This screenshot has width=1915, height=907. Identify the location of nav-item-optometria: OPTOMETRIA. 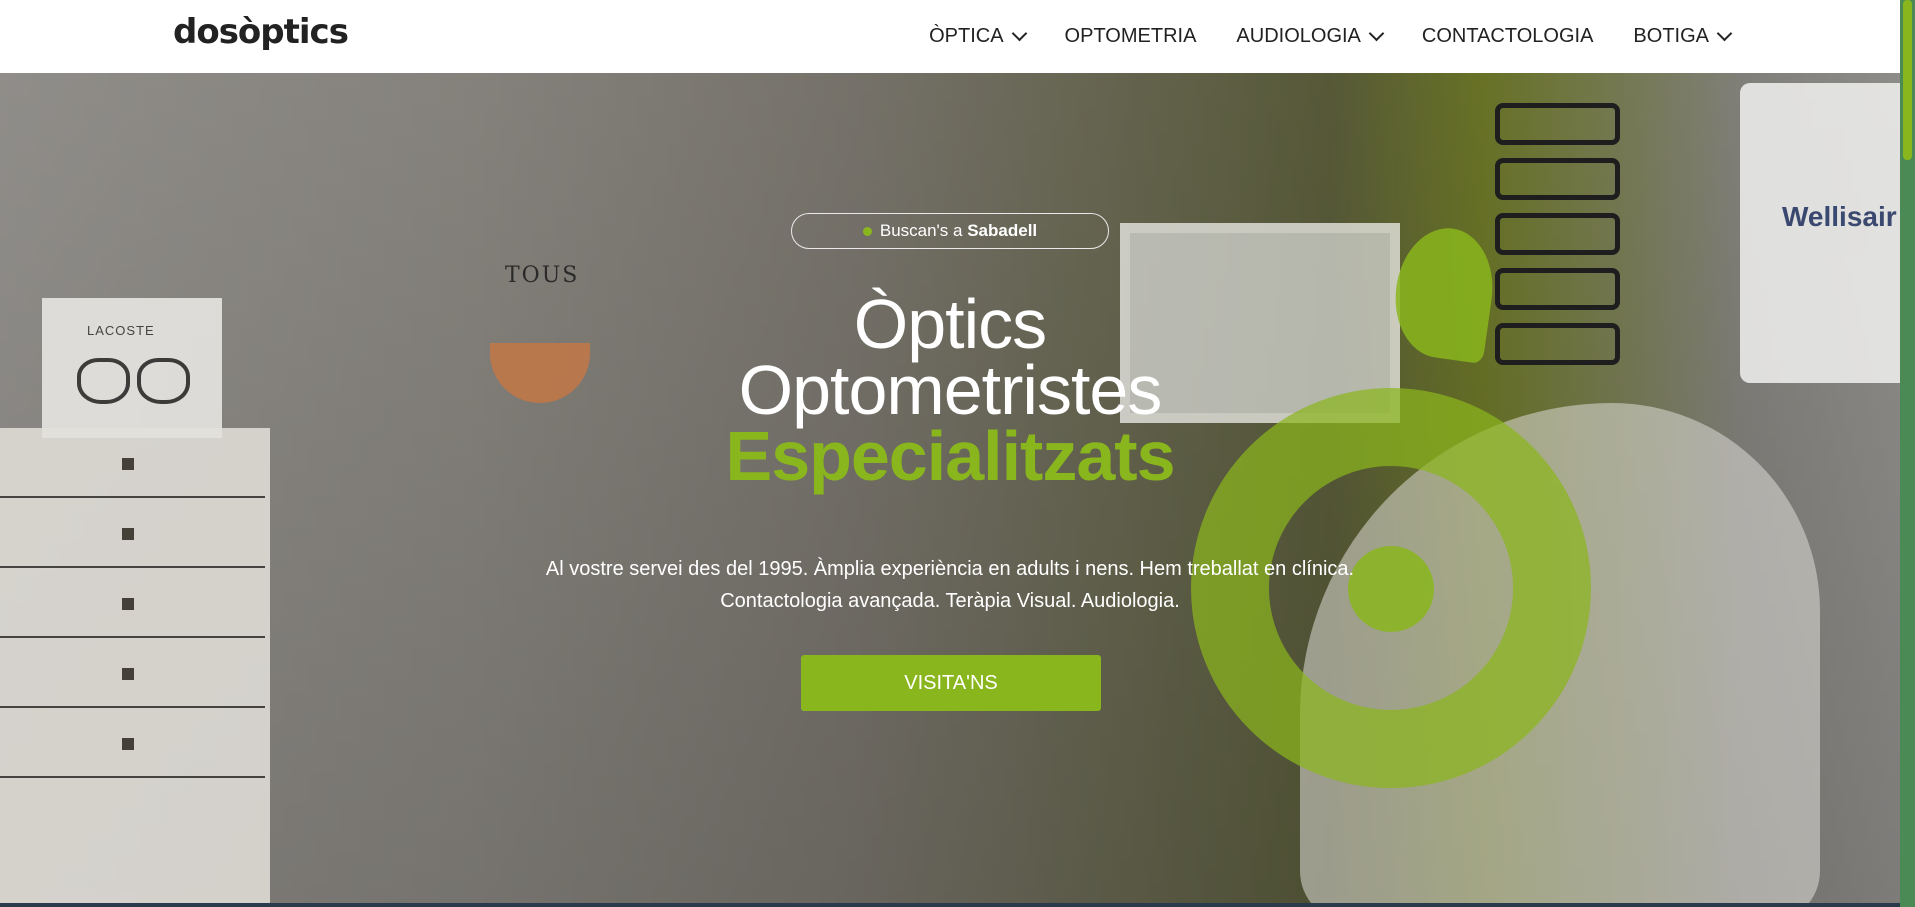
(1131, 36).